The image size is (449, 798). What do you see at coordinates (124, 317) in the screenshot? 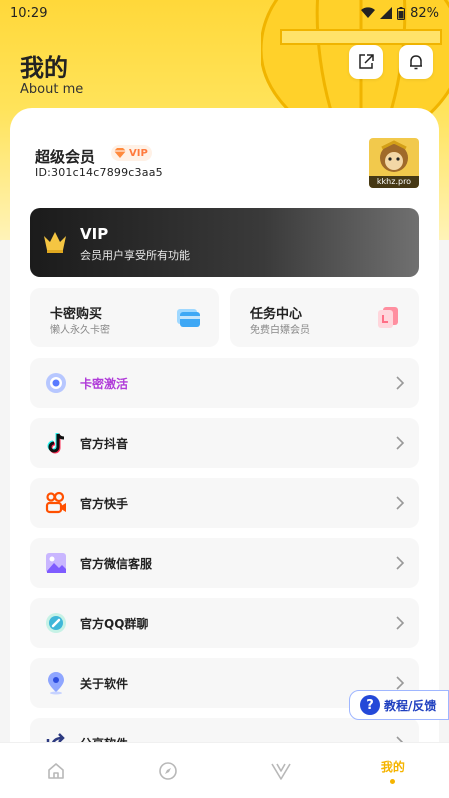
I see `card-key-purchase-card: 卡密购买 懒人永久卡密` at bounding box center [124, 317].